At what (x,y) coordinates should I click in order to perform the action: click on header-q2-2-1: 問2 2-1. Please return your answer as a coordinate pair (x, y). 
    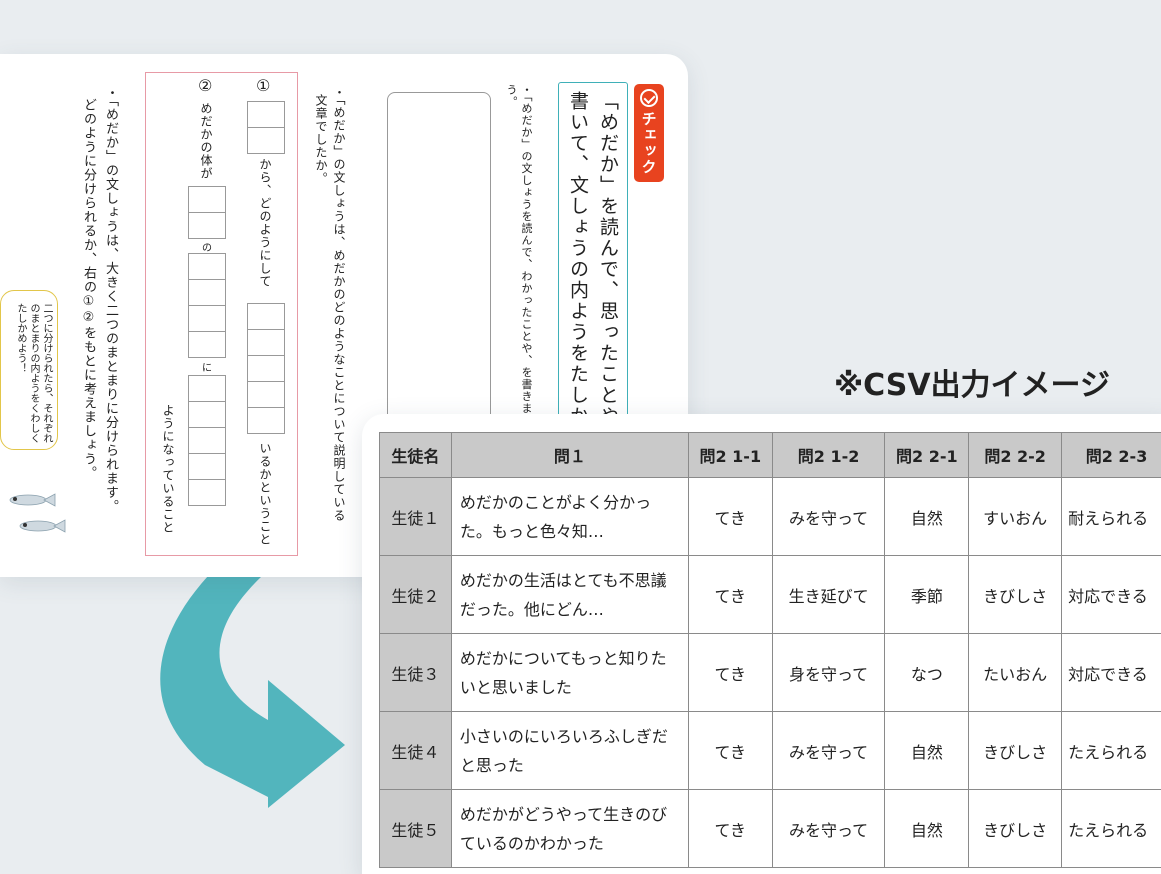
    Looking at the image, I should click on (927, 455).